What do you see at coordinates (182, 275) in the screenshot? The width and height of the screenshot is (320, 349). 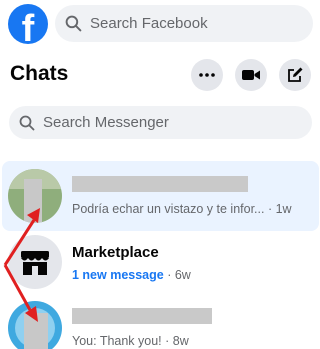 I see `message-time: 6w` at bounding box center [182, 275].